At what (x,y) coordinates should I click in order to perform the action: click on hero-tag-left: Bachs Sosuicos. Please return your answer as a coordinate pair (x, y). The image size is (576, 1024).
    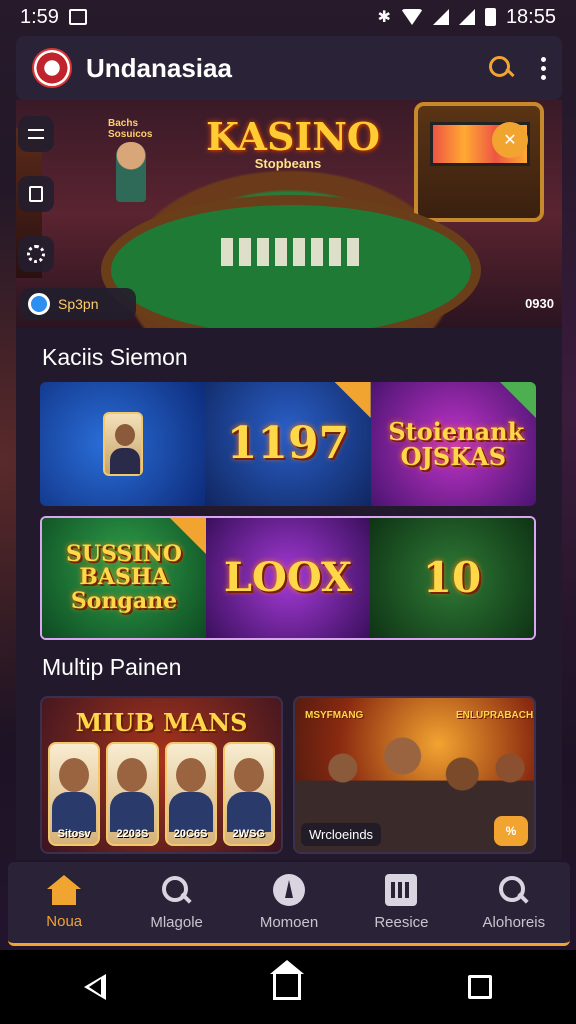
    Looking at the image, I should click on (130, 129).